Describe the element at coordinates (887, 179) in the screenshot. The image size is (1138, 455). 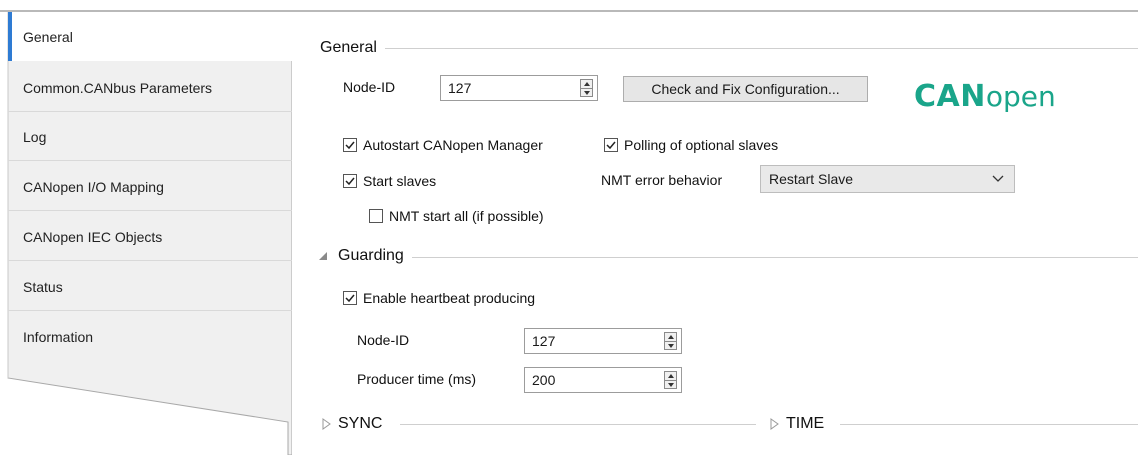
I see `nmt-error-behavior-select: Restart Slave` at that location.